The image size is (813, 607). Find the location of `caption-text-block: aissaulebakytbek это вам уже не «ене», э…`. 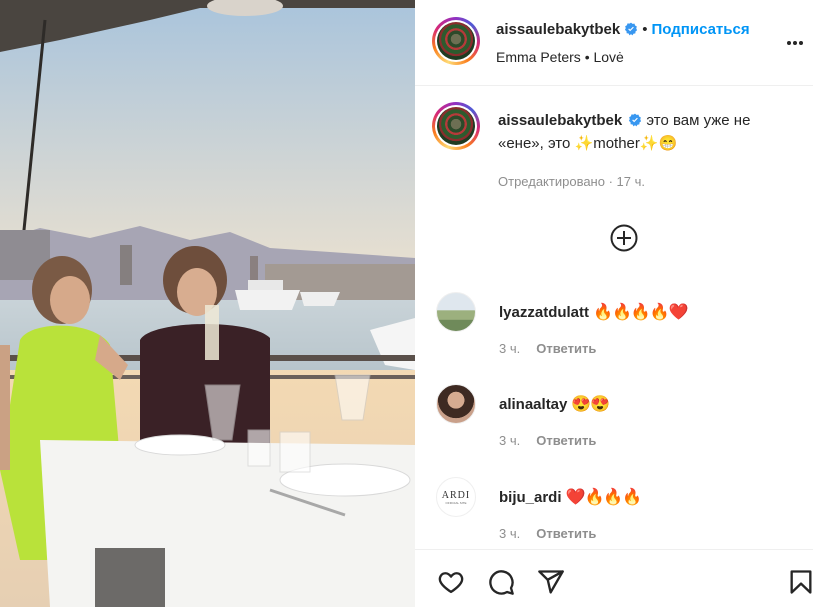

caption-text-block: aissaulebakytbek это вам уже не «ене», э… is located at coordinates (648, 132).